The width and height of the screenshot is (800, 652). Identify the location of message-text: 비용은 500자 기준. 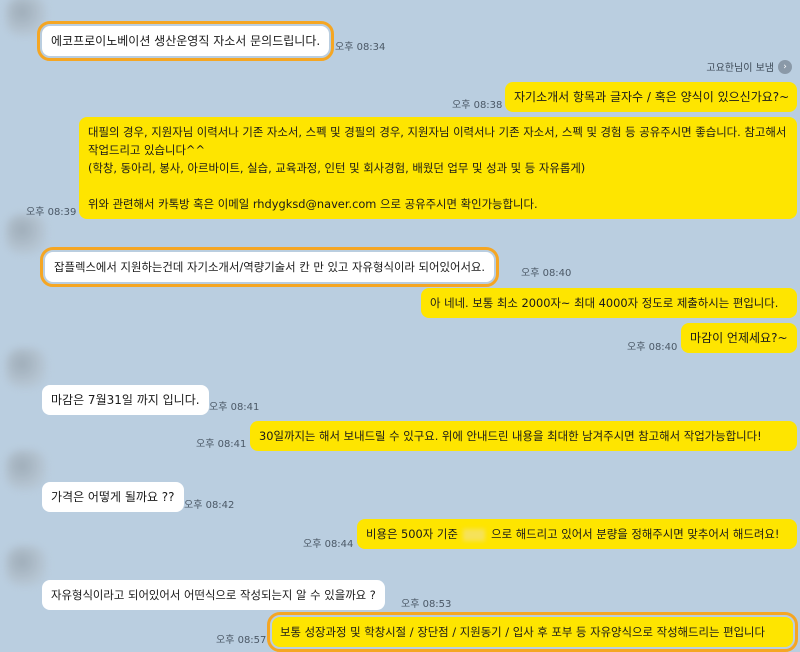
(412, 534).